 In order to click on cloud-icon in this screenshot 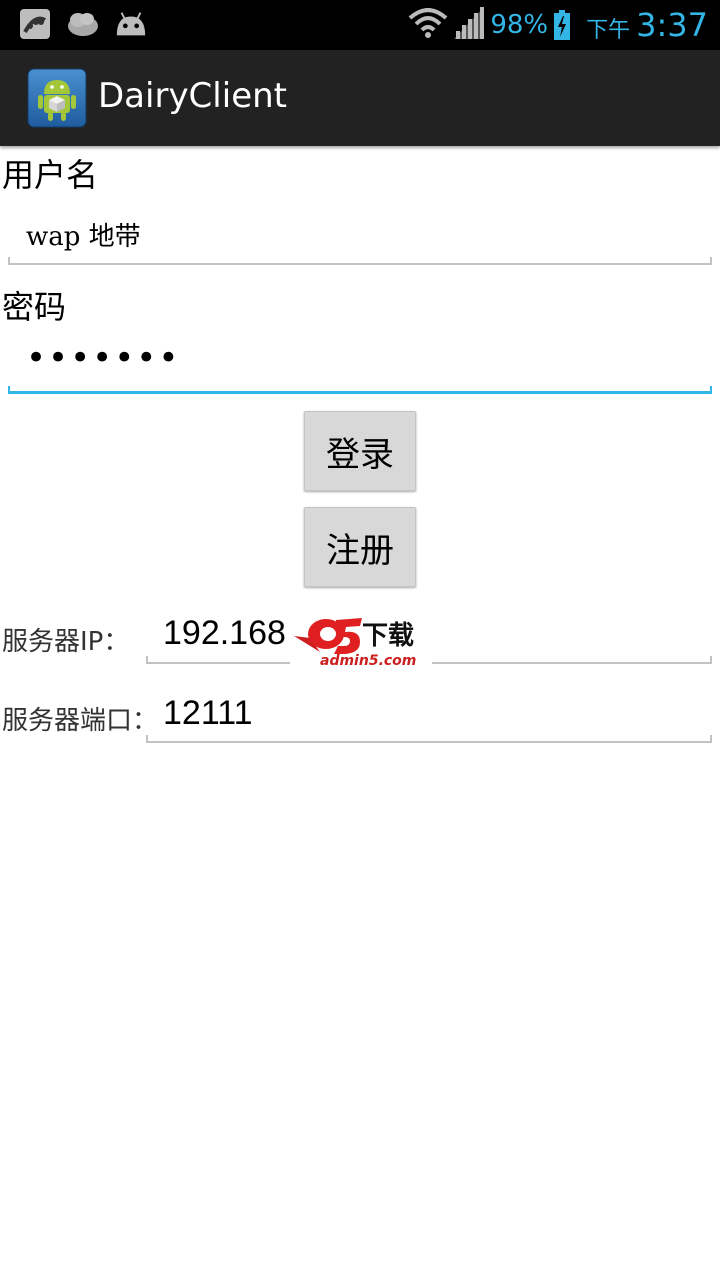, I will do `click(83, 24)`.